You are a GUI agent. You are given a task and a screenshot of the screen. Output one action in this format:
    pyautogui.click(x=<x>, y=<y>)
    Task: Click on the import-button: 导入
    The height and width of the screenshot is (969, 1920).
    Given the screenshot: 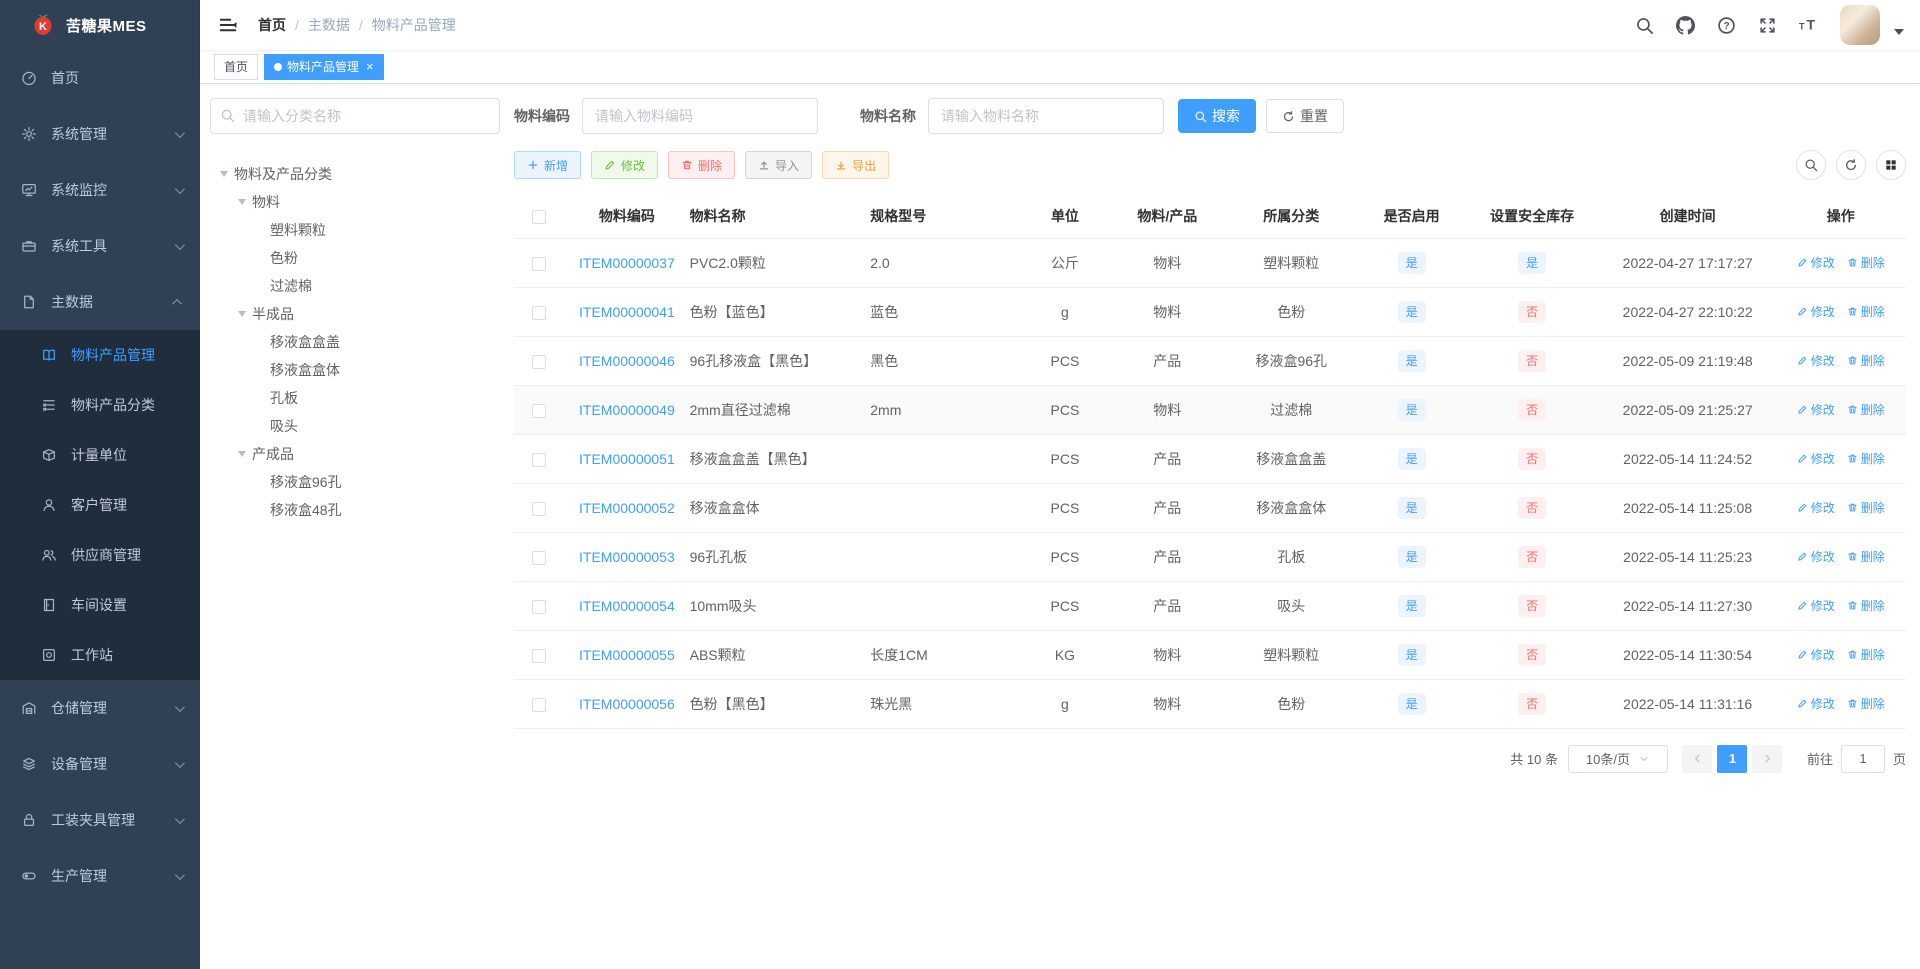 What is the action you would take?
    pyautogui.click(x=779, y=165)
    